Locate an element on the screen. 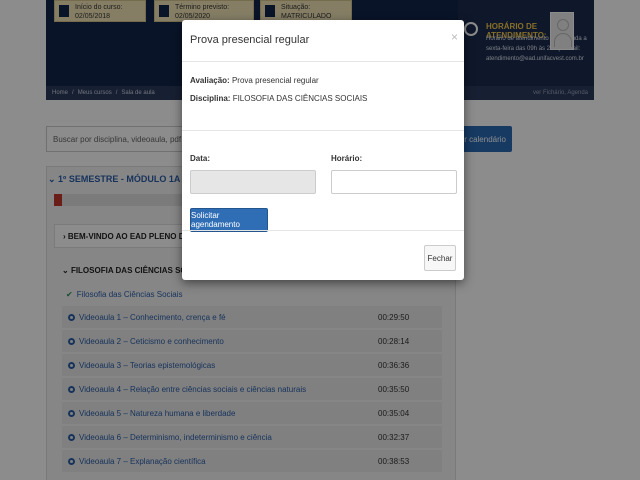 The image size is (640, 480). time-label: Horário: is located at coordinates (347, 158).